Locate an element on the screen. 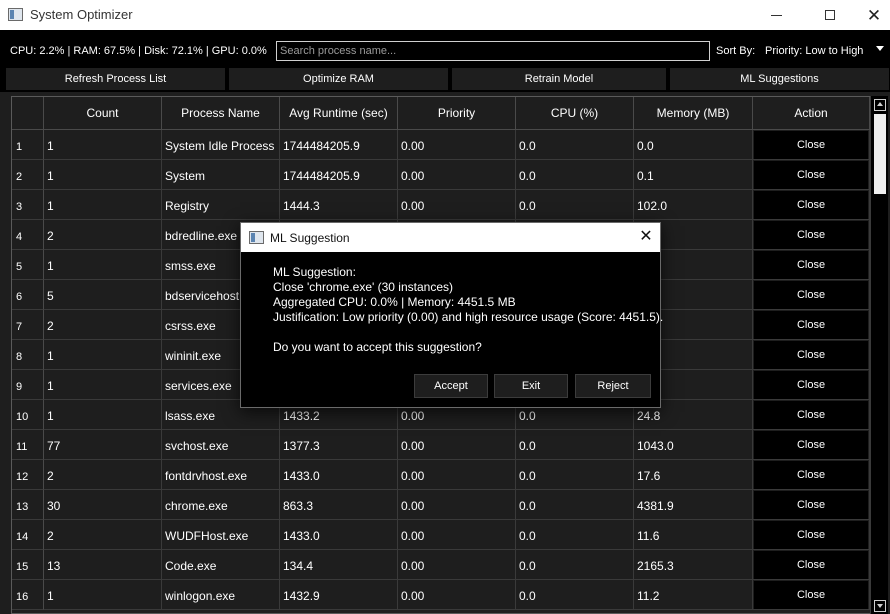 This screenshot has height=614, width=890. optimize-ram-button: Optimize RAM is located at coordinates (338, 79).